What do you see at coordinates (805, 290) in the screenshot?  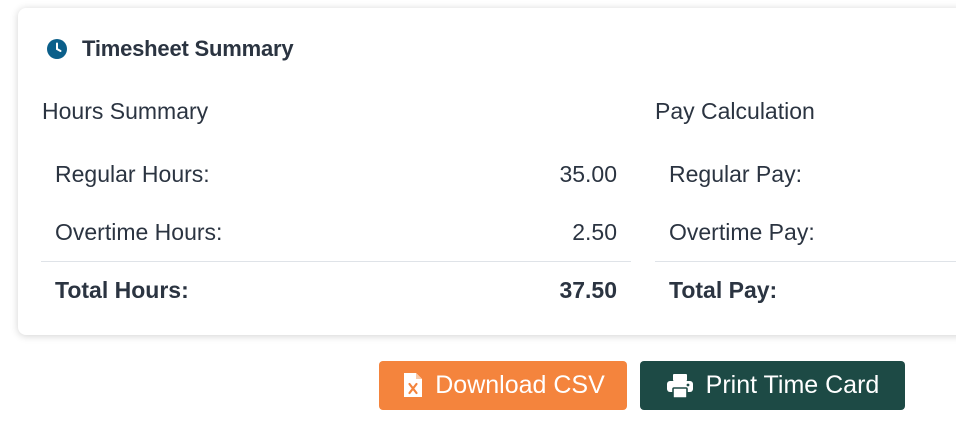 I see `total-pay-row: Total Pay:` at bounding box center [805, 290].